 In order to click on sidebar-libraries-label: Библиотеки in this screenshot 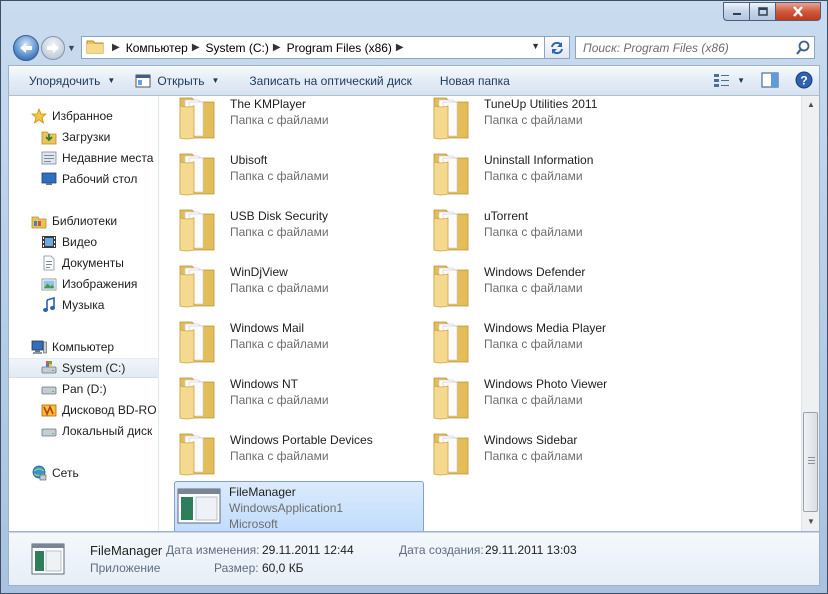, I will do `click(85, 221)`.